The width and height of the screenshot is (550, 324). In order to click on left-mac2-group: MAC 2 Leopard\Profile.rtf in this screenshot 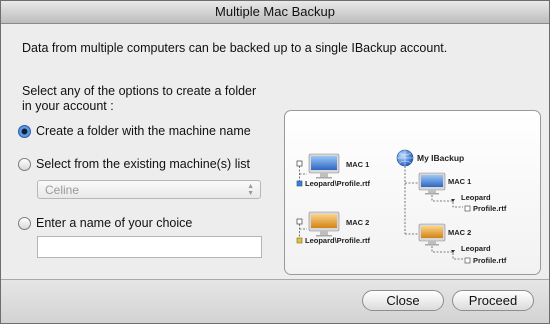, I will do `click(333, 228)`.